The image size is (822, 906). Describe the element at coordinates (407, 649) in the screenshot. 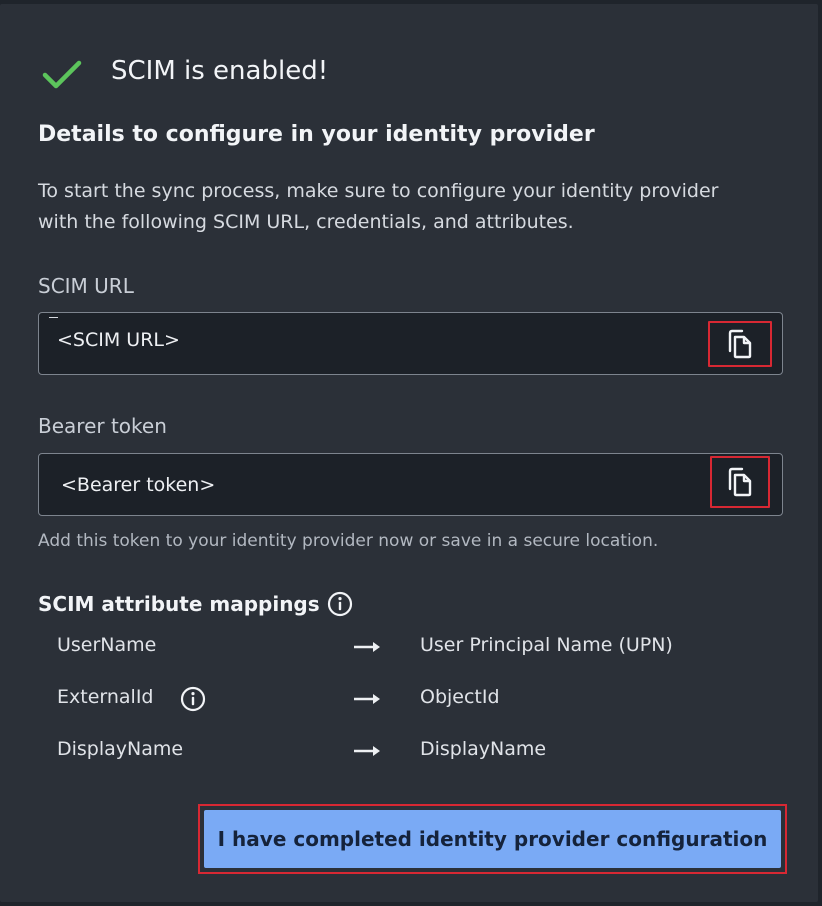

I see `mapping-row: UserName User Principal Name (UPN)` at that location.